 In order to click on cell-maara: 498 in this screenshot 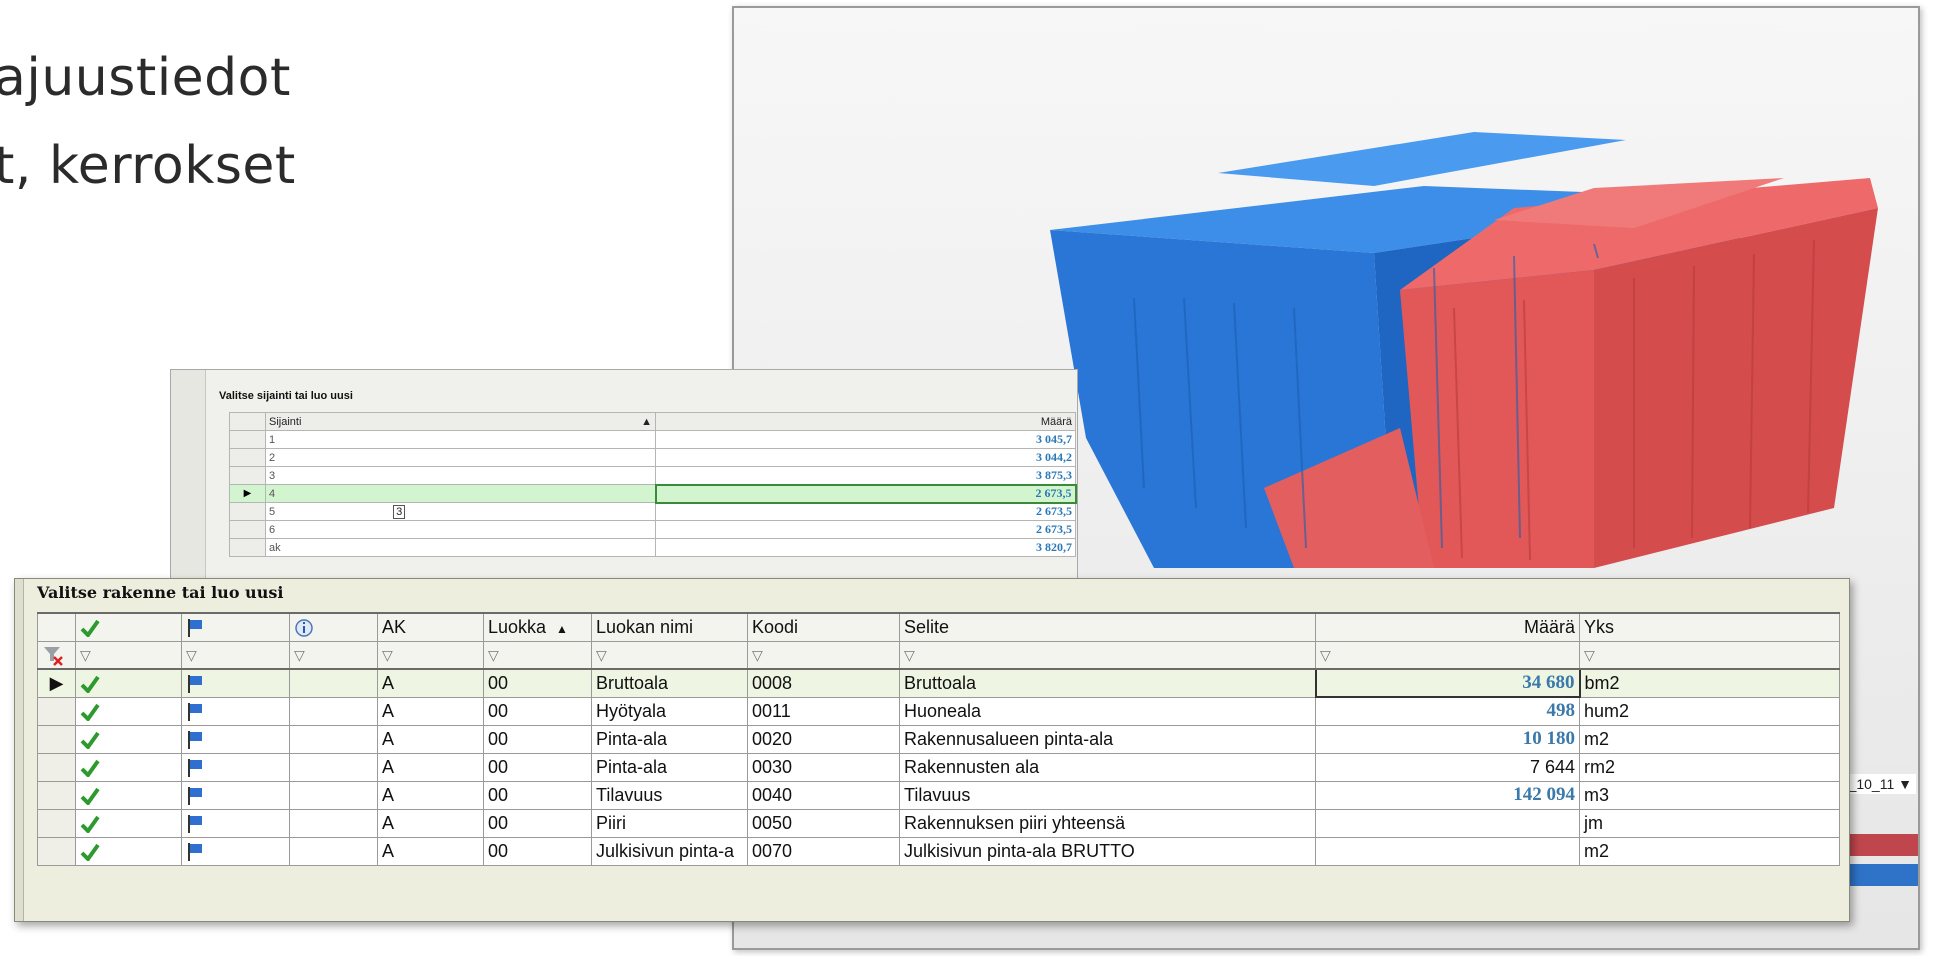, I will do `click(1447, 711)`.